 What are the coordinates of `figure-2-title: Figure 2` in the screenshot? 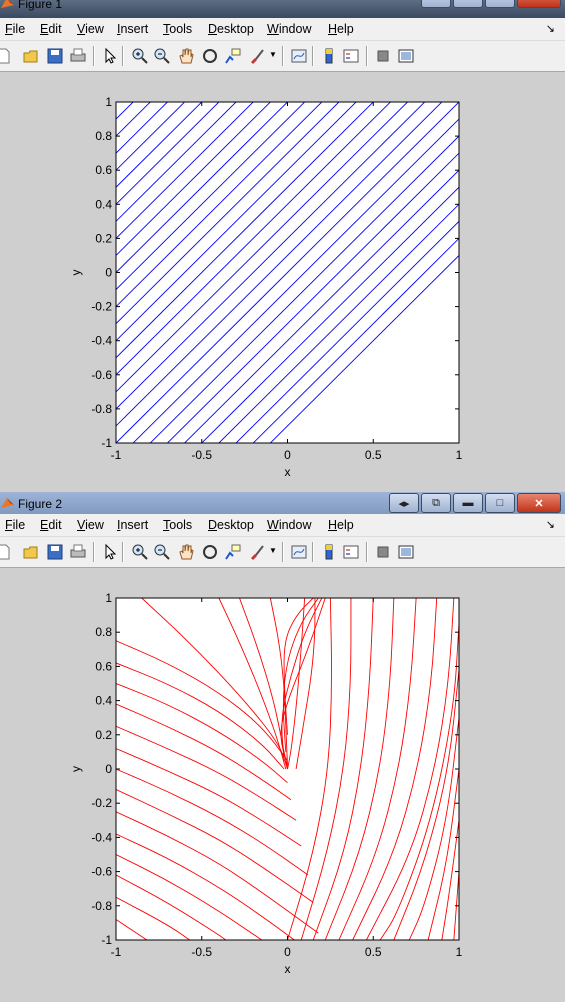 It's located at (40, 504).